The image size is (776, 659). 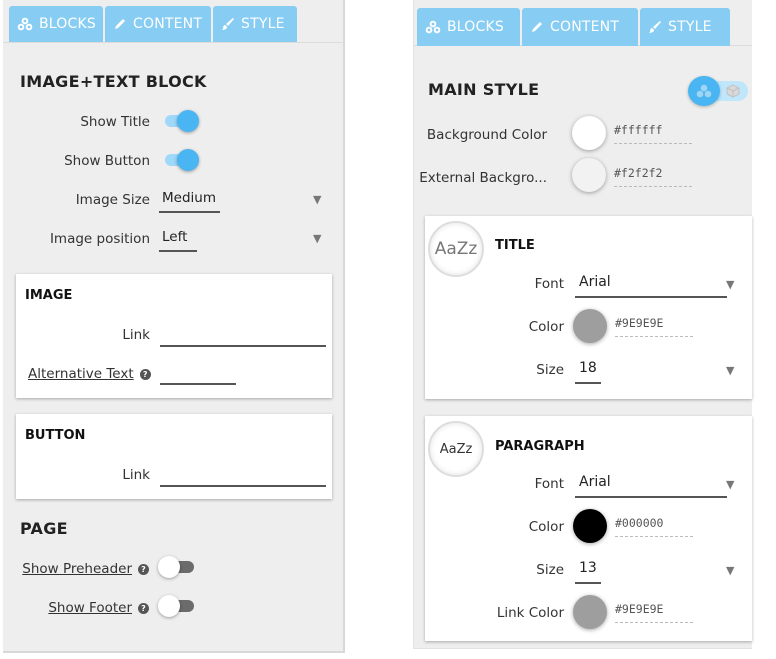 I want to click on link-color-input: #9E9E9E, so click(x=654, y=612).